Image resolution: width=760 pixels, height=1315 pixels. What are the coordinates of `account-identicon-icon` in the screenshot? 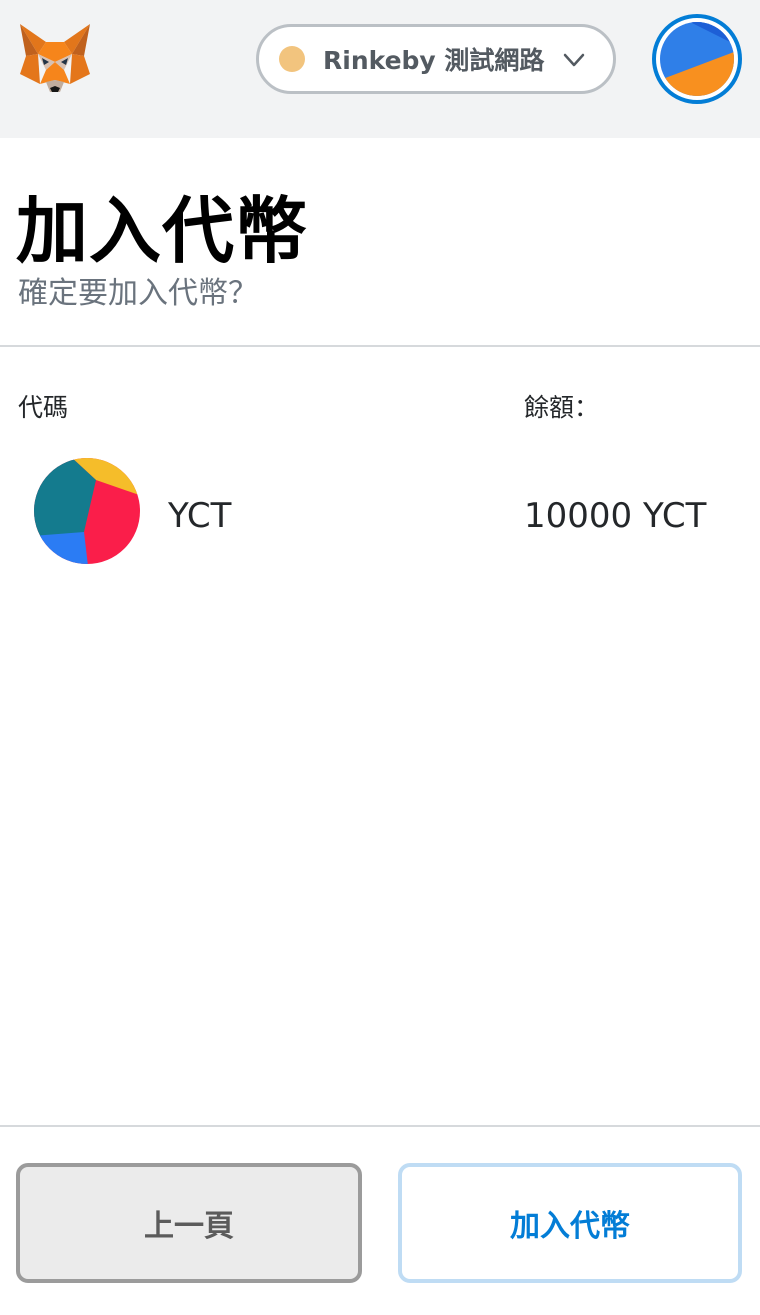 It's located at (697, 59).